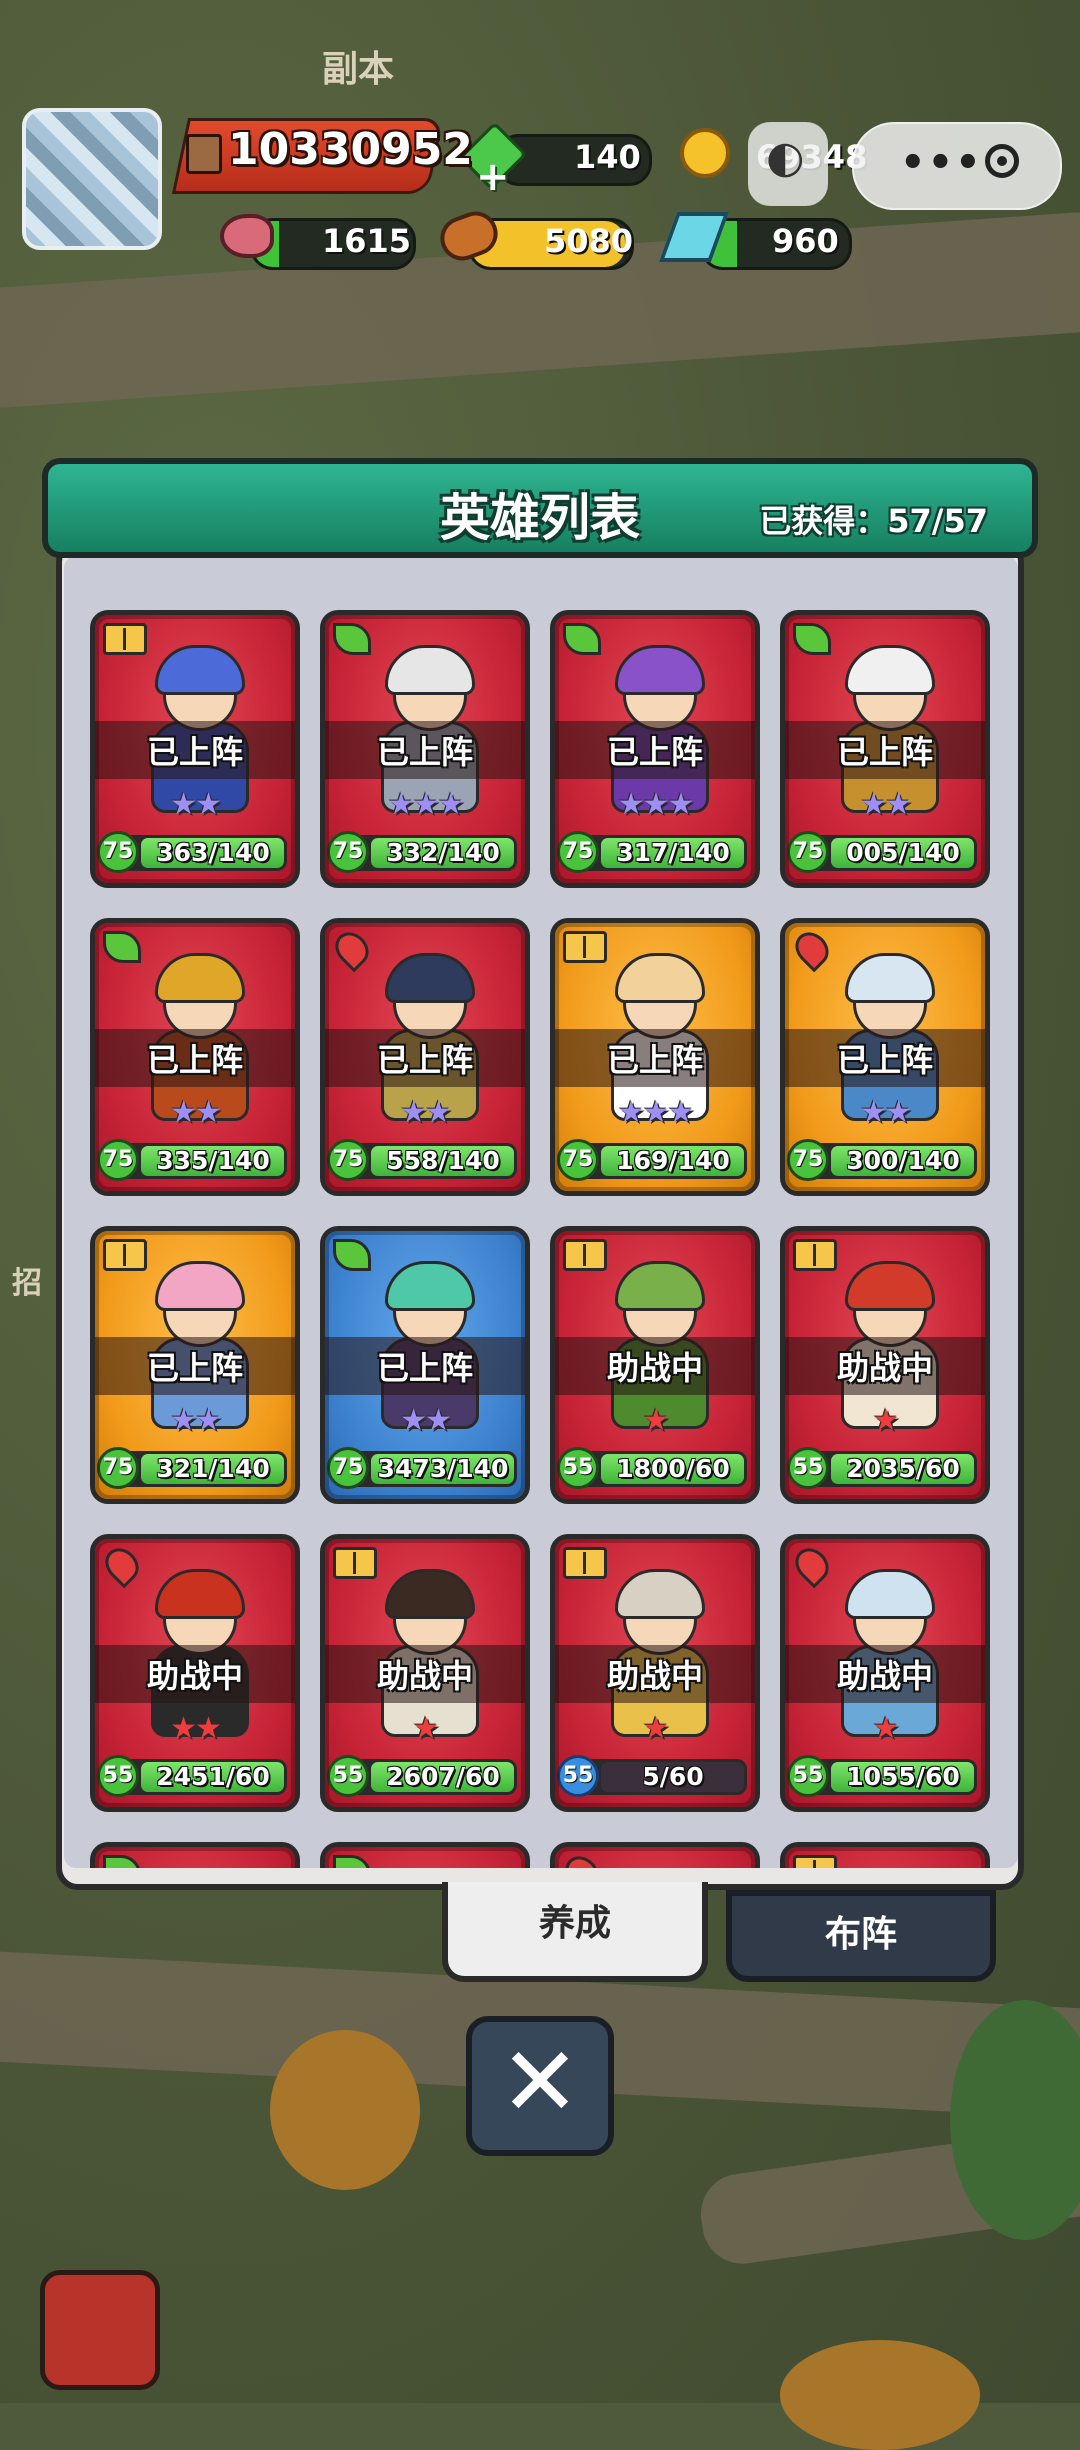  I want to click on hero-card: 已上阵 ★★ 75 558/140, so click(425, 1057).